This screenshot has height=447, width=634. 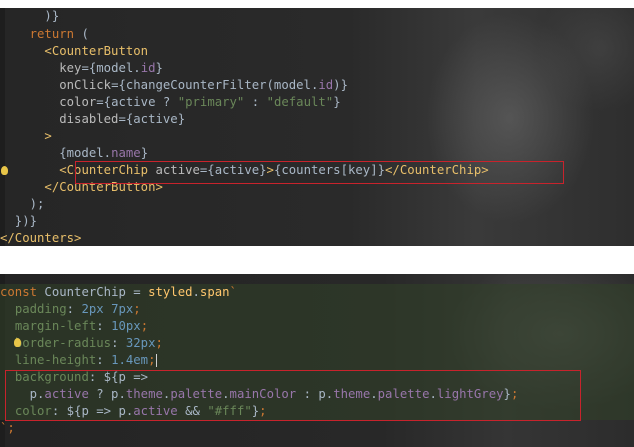 What do you see at coordinates (319, 172) in the screenshot?
I see `highlight-box-counterchip` at bounding box center [319, 172].